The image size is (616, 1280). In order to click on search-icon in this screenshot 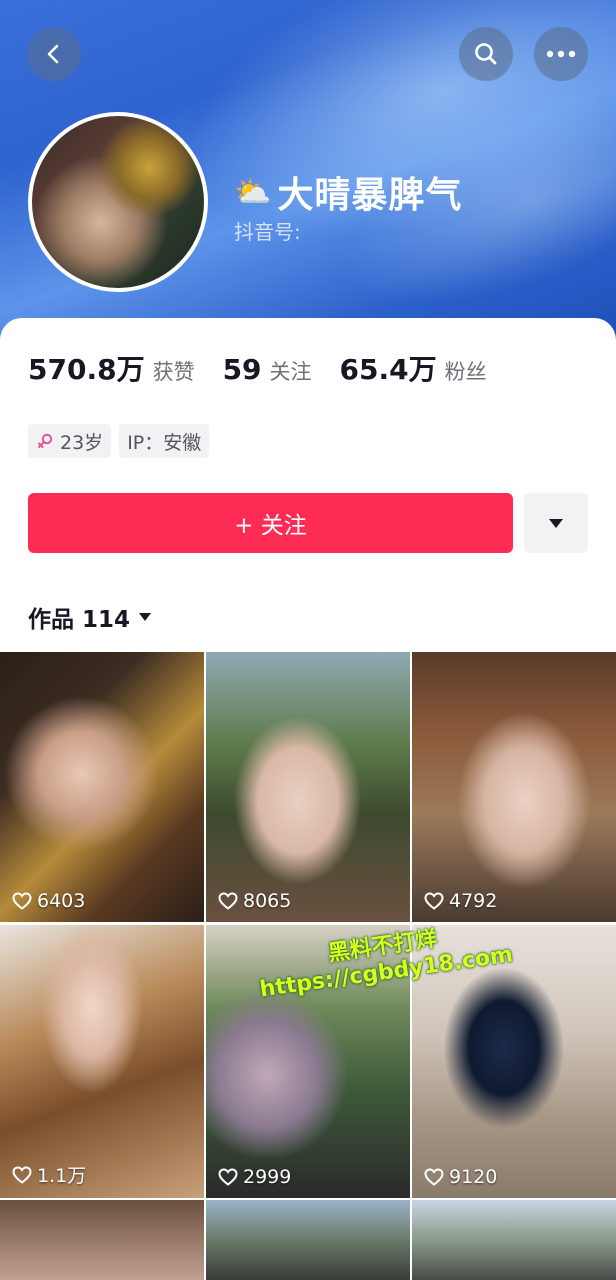, I will do `click(486, 54)`.